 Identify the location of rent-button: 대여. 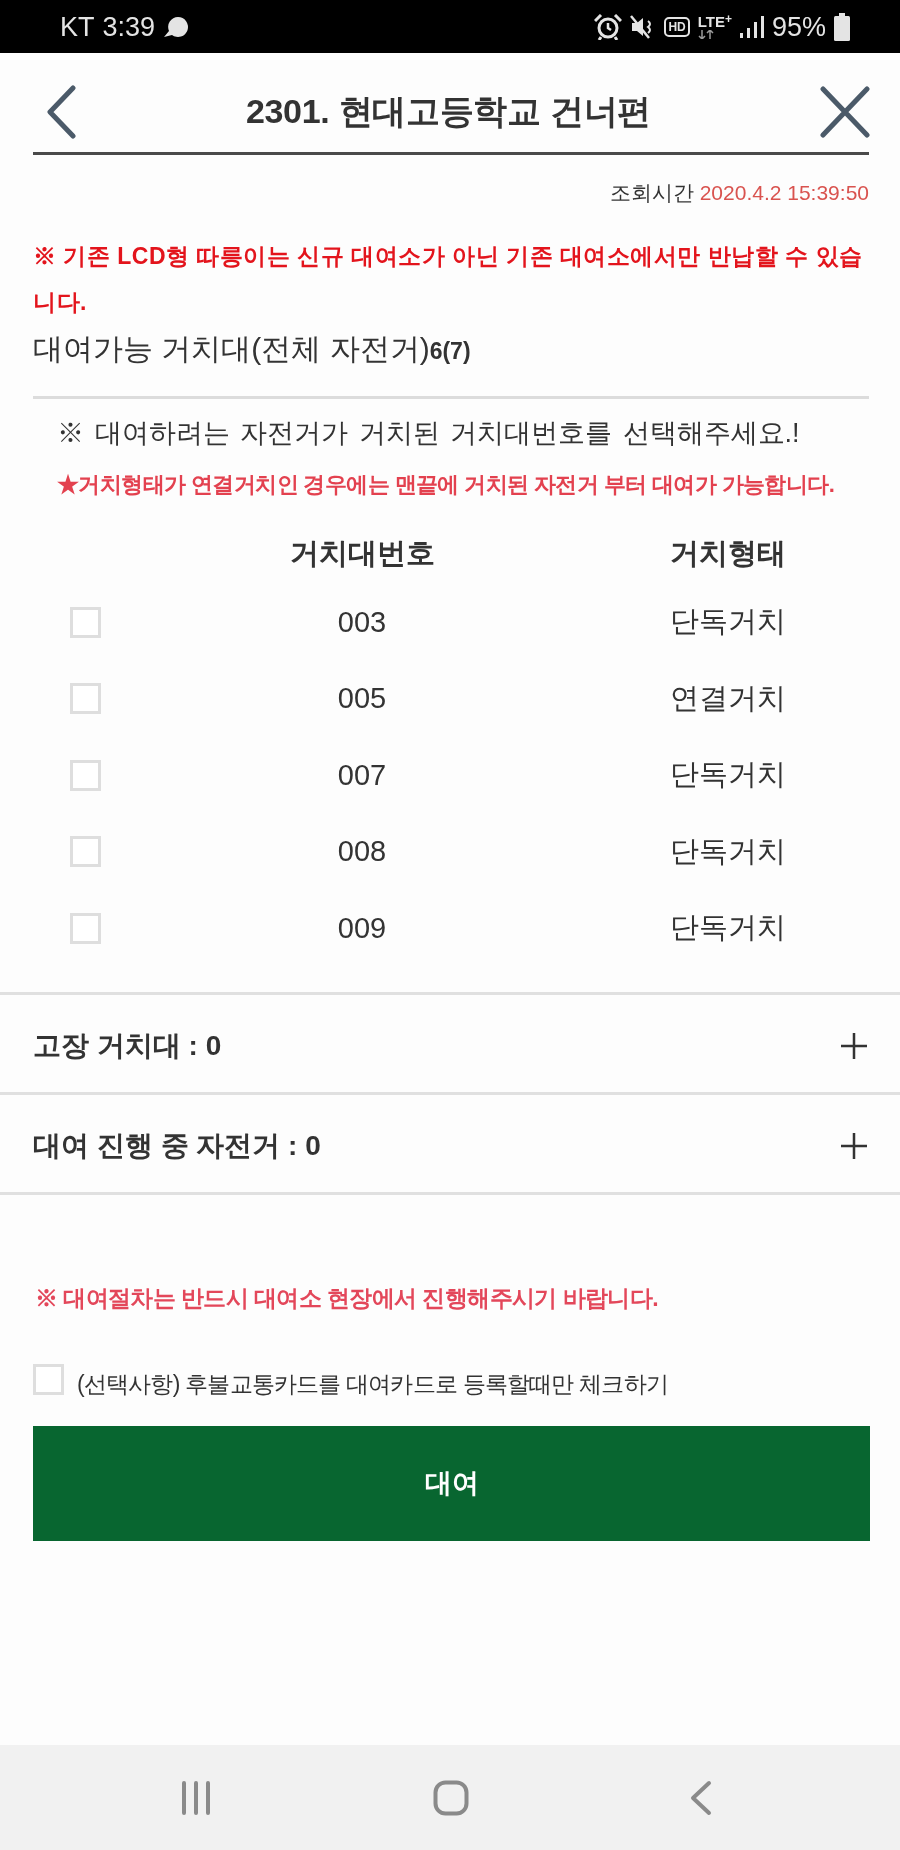
(451, 1483).